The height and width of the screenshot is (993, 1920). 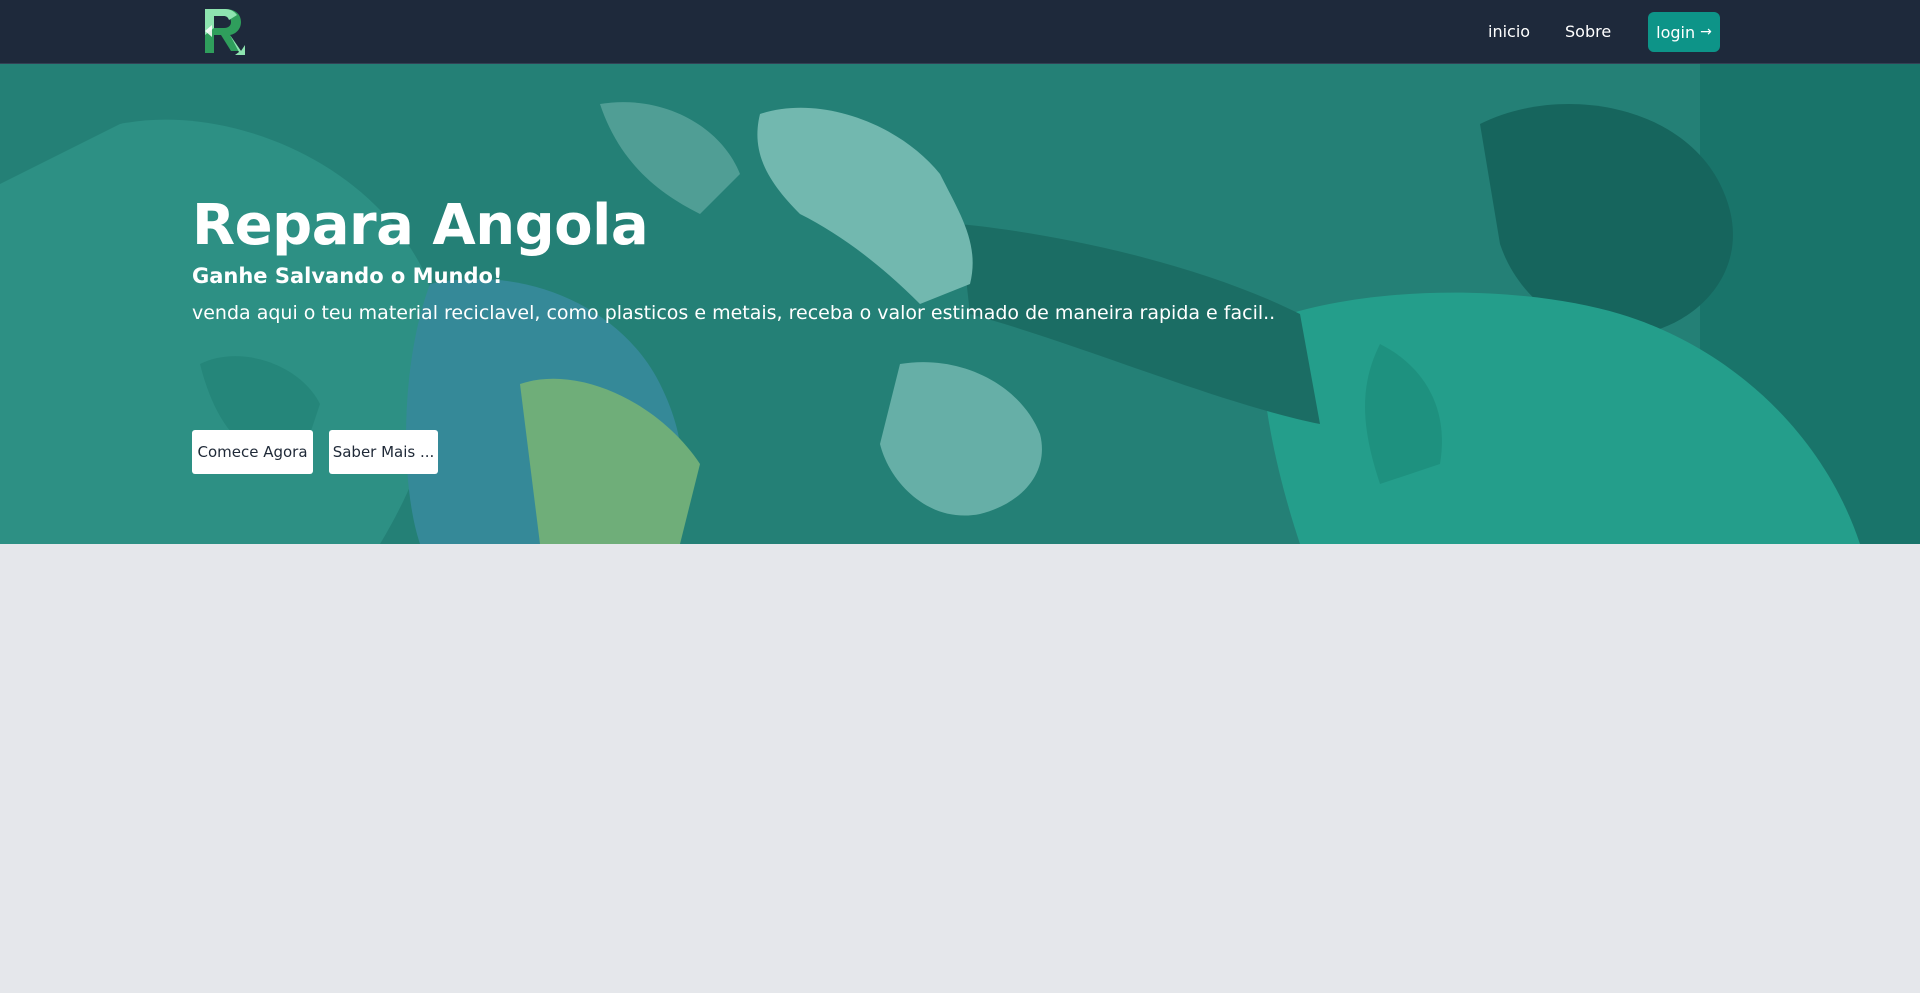 I want to click on login-button-label: login, so click(x=1676, y=32).